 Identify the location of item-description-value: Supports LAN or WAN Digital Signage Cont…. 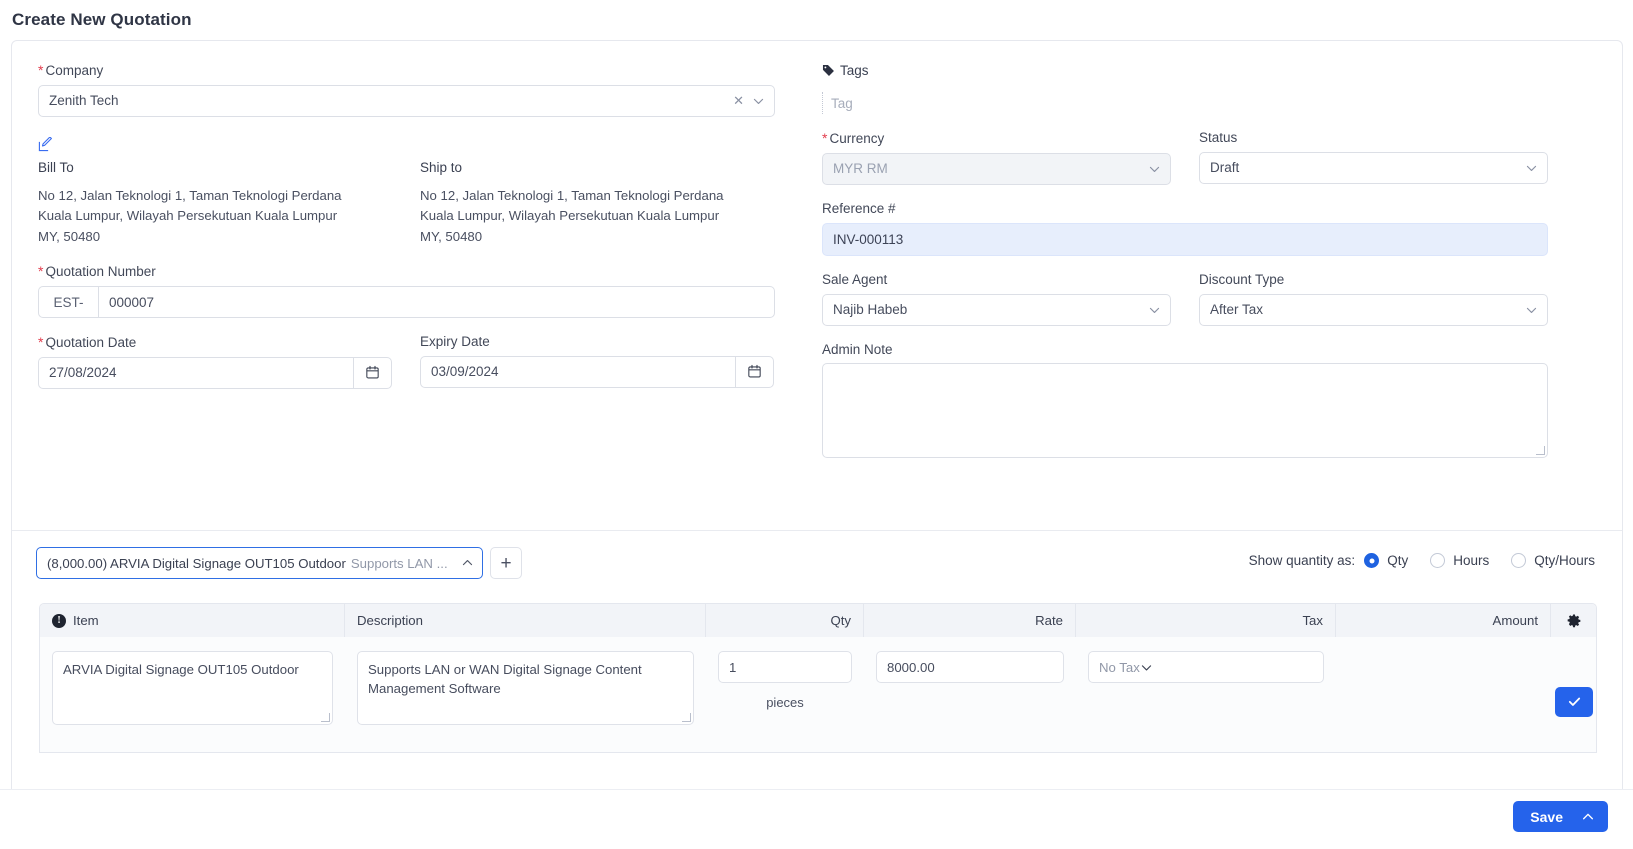
(505, 679).